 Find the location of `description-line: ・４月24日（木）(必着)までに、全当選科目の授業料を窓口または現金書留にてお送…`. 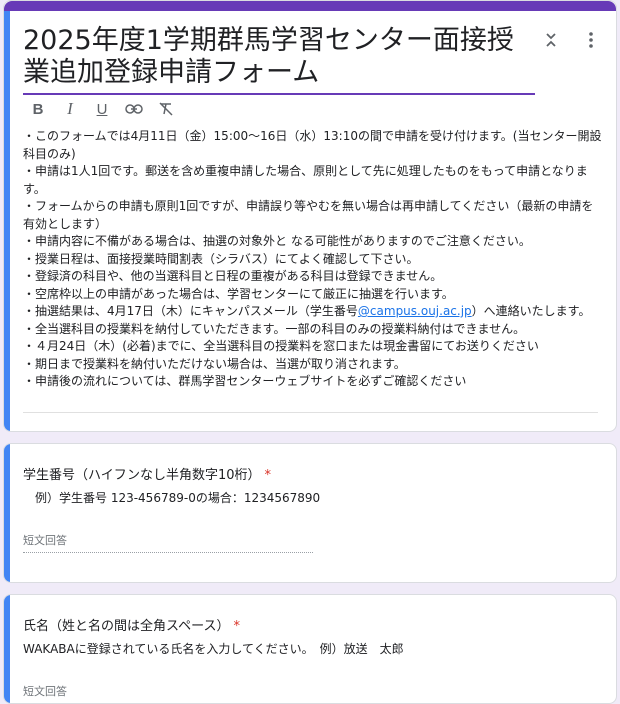

description-line: ・４月24日（木）(必着)までに、全当選科目の授業料を窓口または現金書留にてお送… is located at coordinates (281, 346).